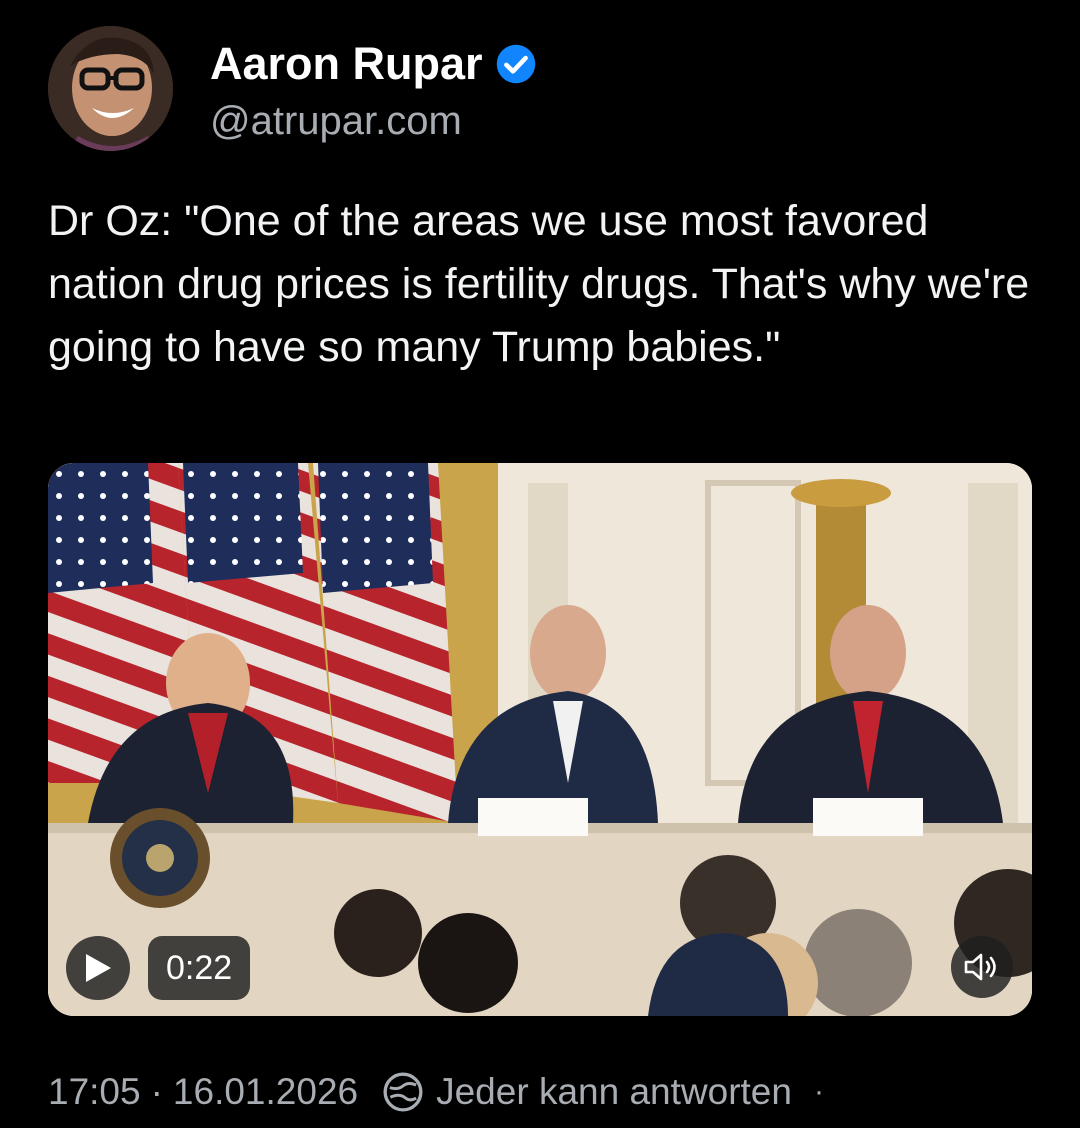 The height and width of the screenshot is (1128, 1080). I want to click on video-duration: 0:22, so click(199, 968).